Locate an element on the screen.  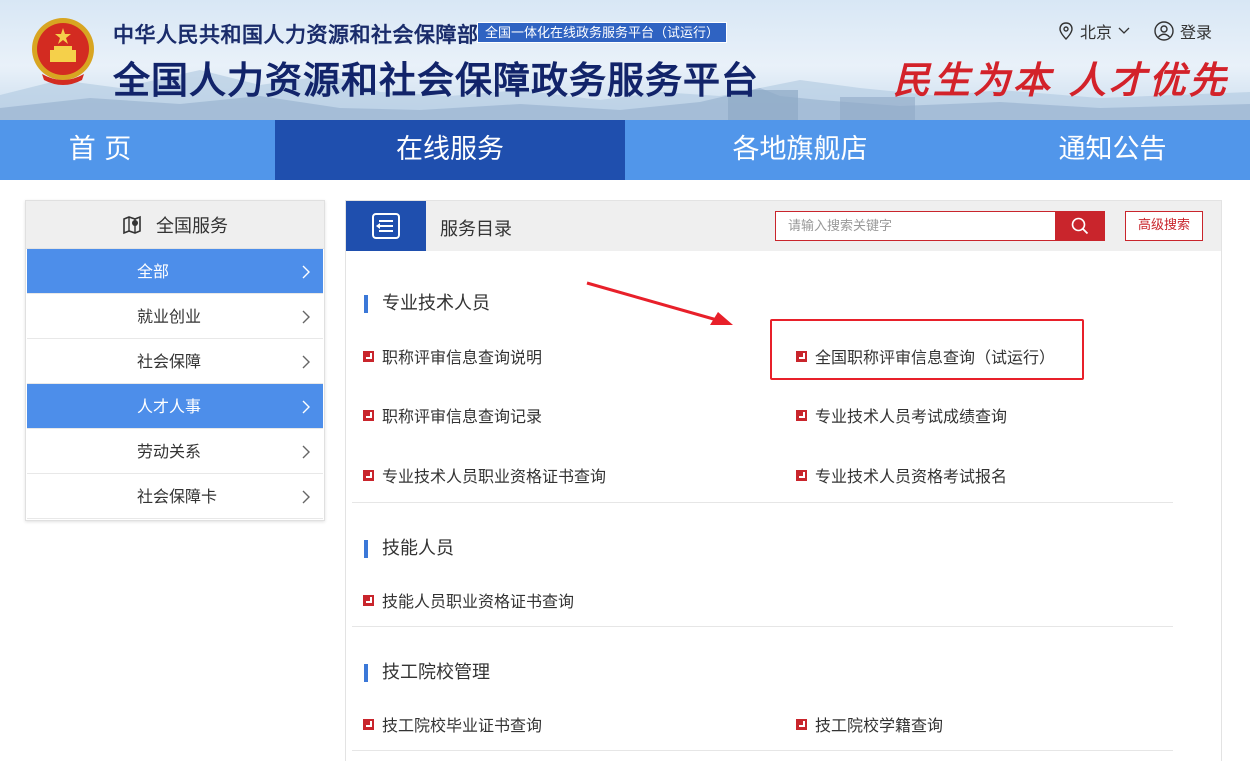
annotation-arrow-icon is located at coordinates (659, 303).